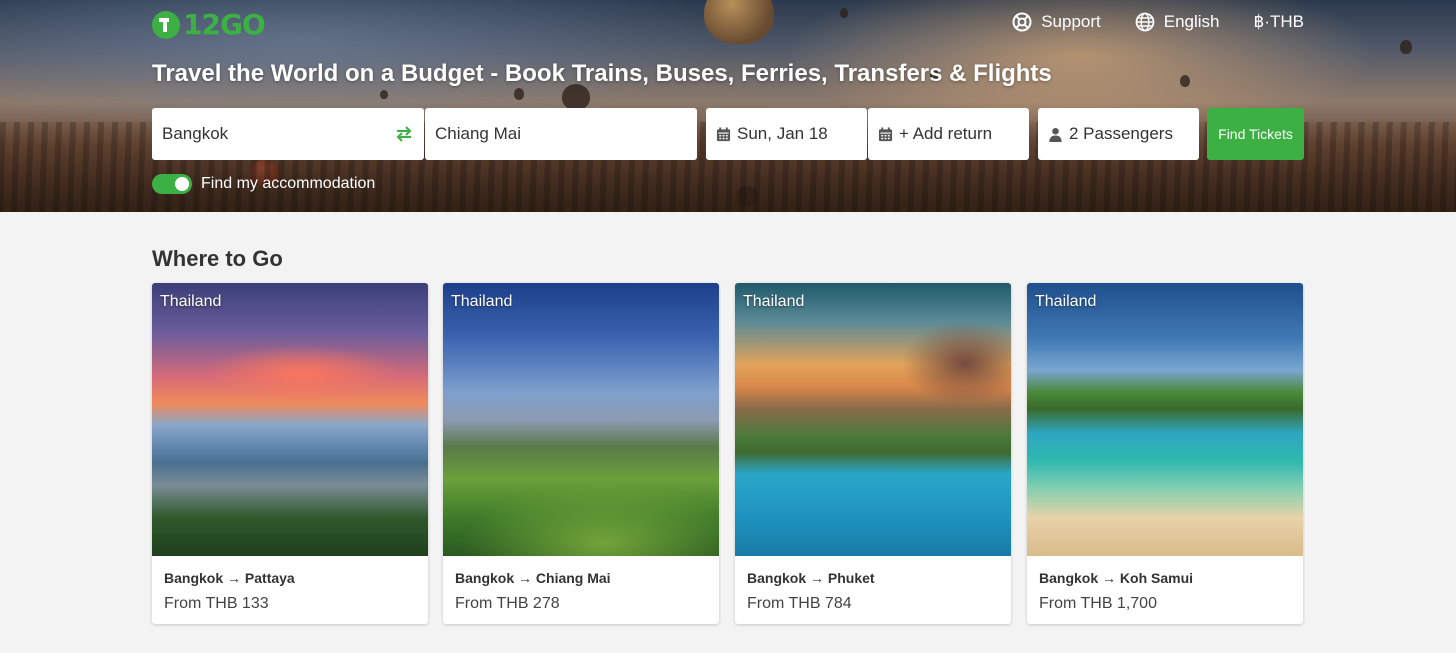  I want to click on site-logo: 12GO, so click(209, 24).